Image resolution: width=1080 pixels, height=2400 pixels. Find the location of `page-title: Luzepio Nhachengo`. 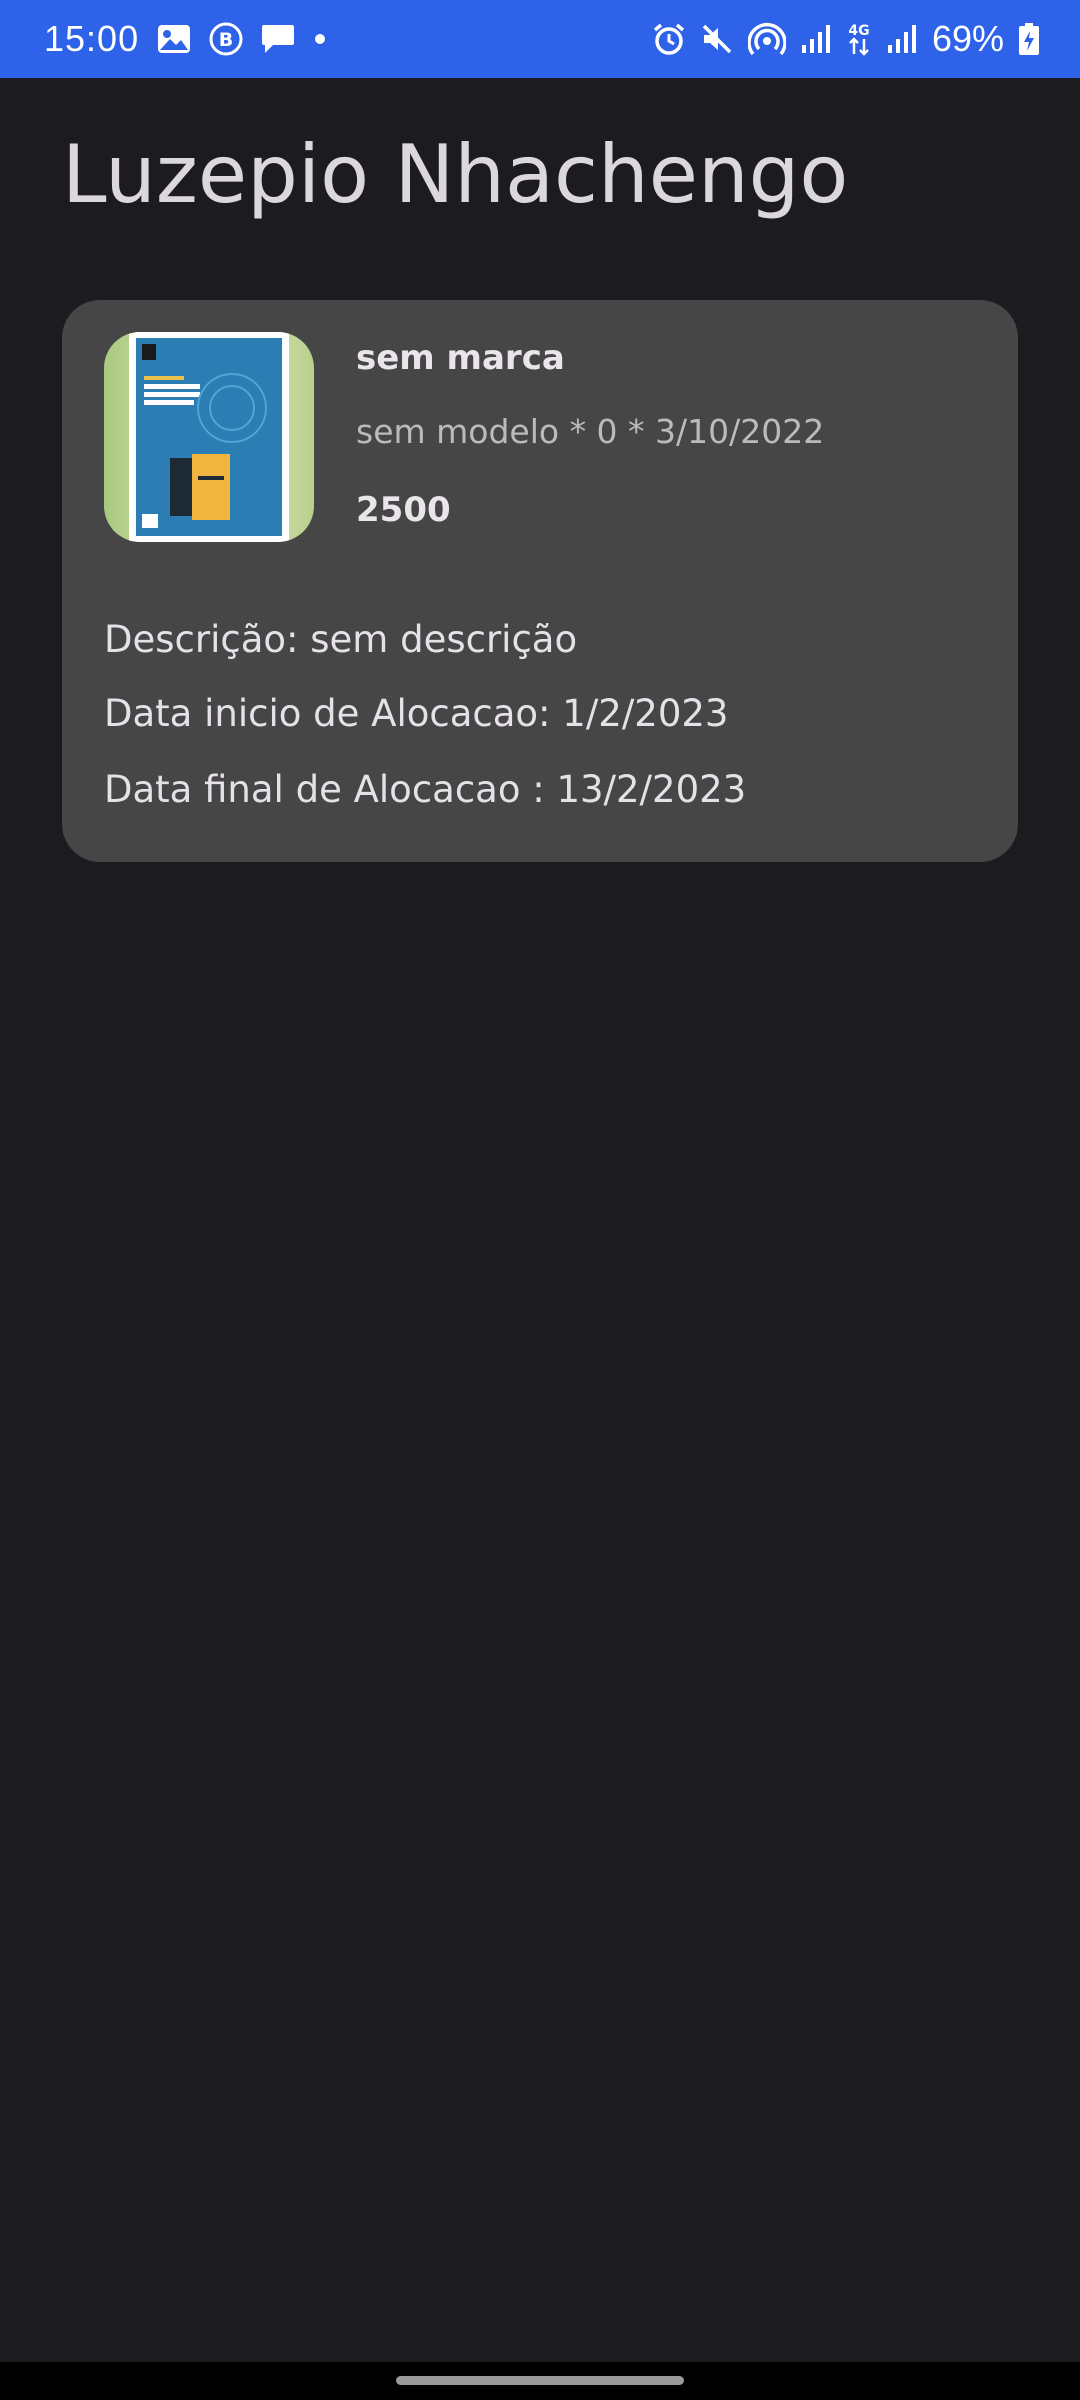

page-title: Luzepio Nhachengo is located at coordinates (455, 174).